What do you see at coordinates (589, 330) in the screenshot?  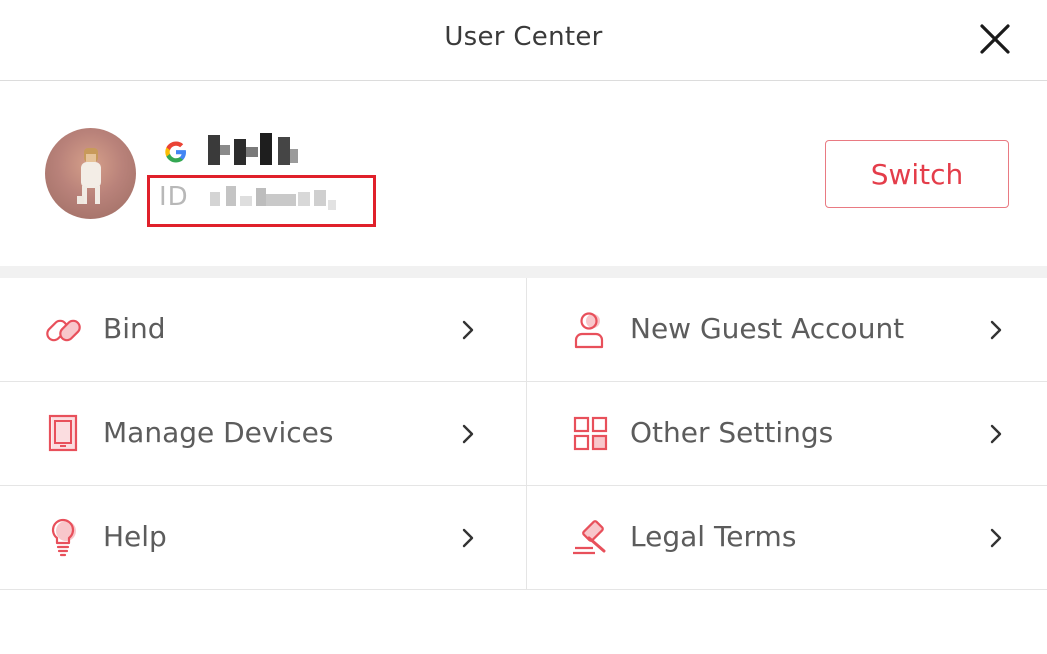 I see `guest-user-icon` at bounding box center [589, 330].